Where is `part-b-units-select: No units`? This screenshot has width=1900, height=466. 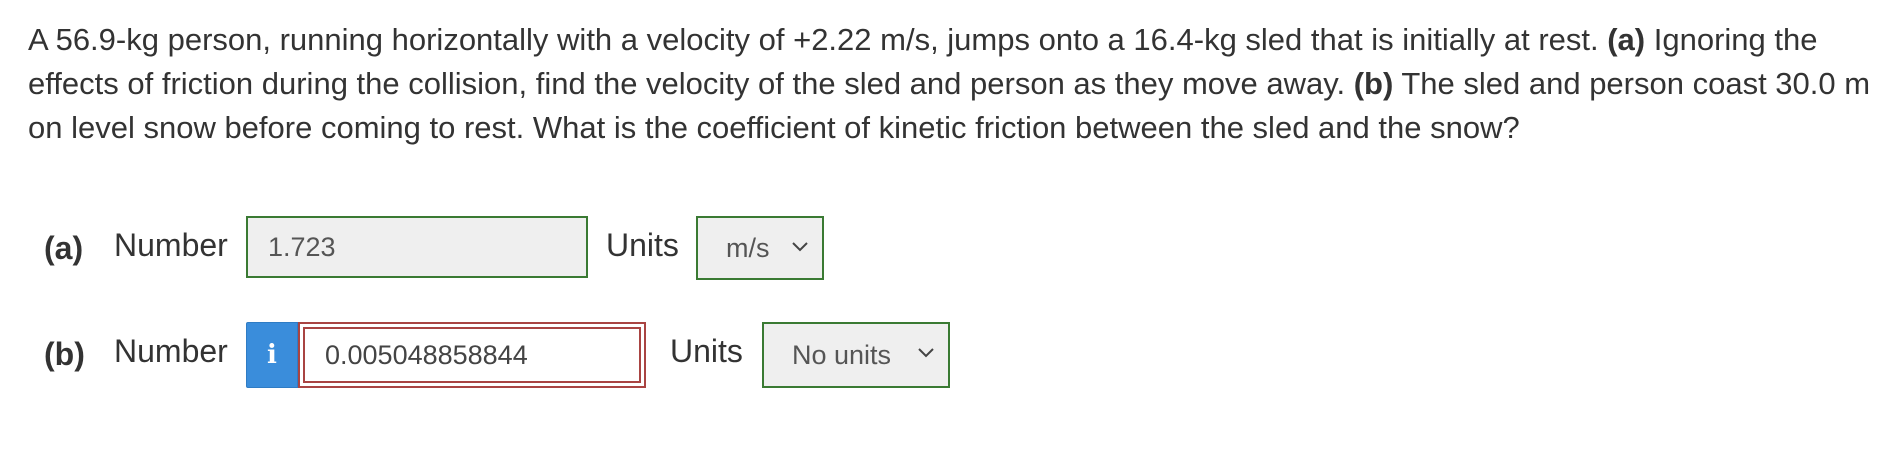 part-b-units-select: No units is located at coordinates (856, 355).